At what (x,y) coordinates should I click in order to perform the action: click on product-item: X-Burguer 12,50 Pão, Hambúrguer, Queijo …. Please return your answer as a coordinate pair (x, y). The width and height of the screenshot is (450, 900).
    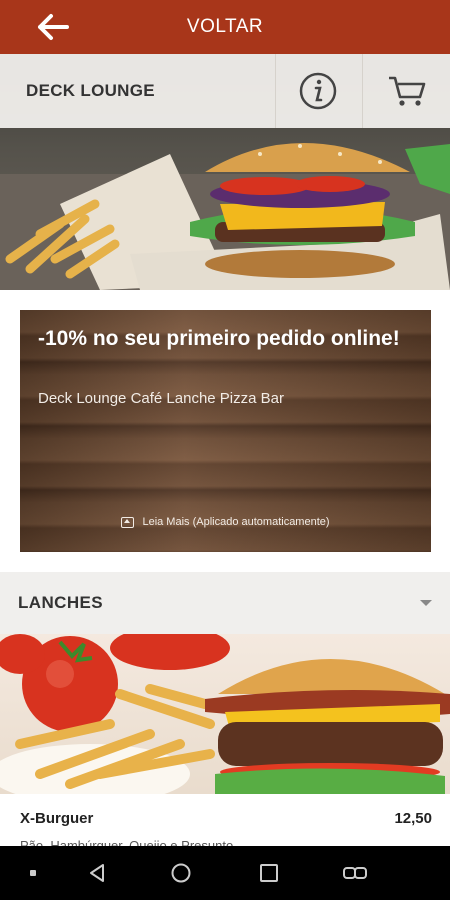
    Looking at the image, I should click on (225, 823).